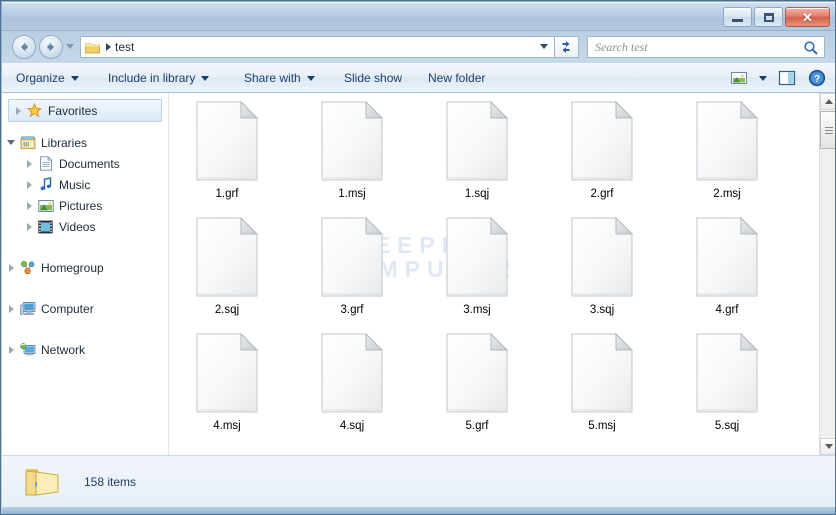 The width and height of the screenshot is (836, 515). I want to click on sidebar-item-homegroup: Homegroup, so click(85, 267).